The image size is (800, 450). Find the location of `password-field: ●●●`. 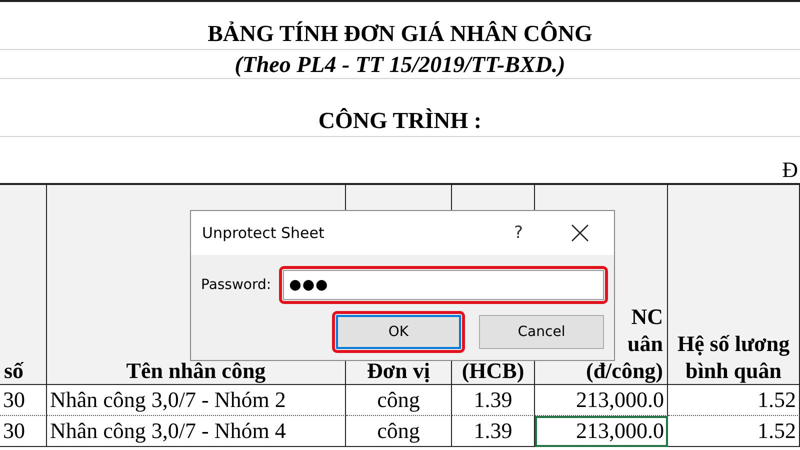

password-field: ●●● is located at coordinates (443, 285).